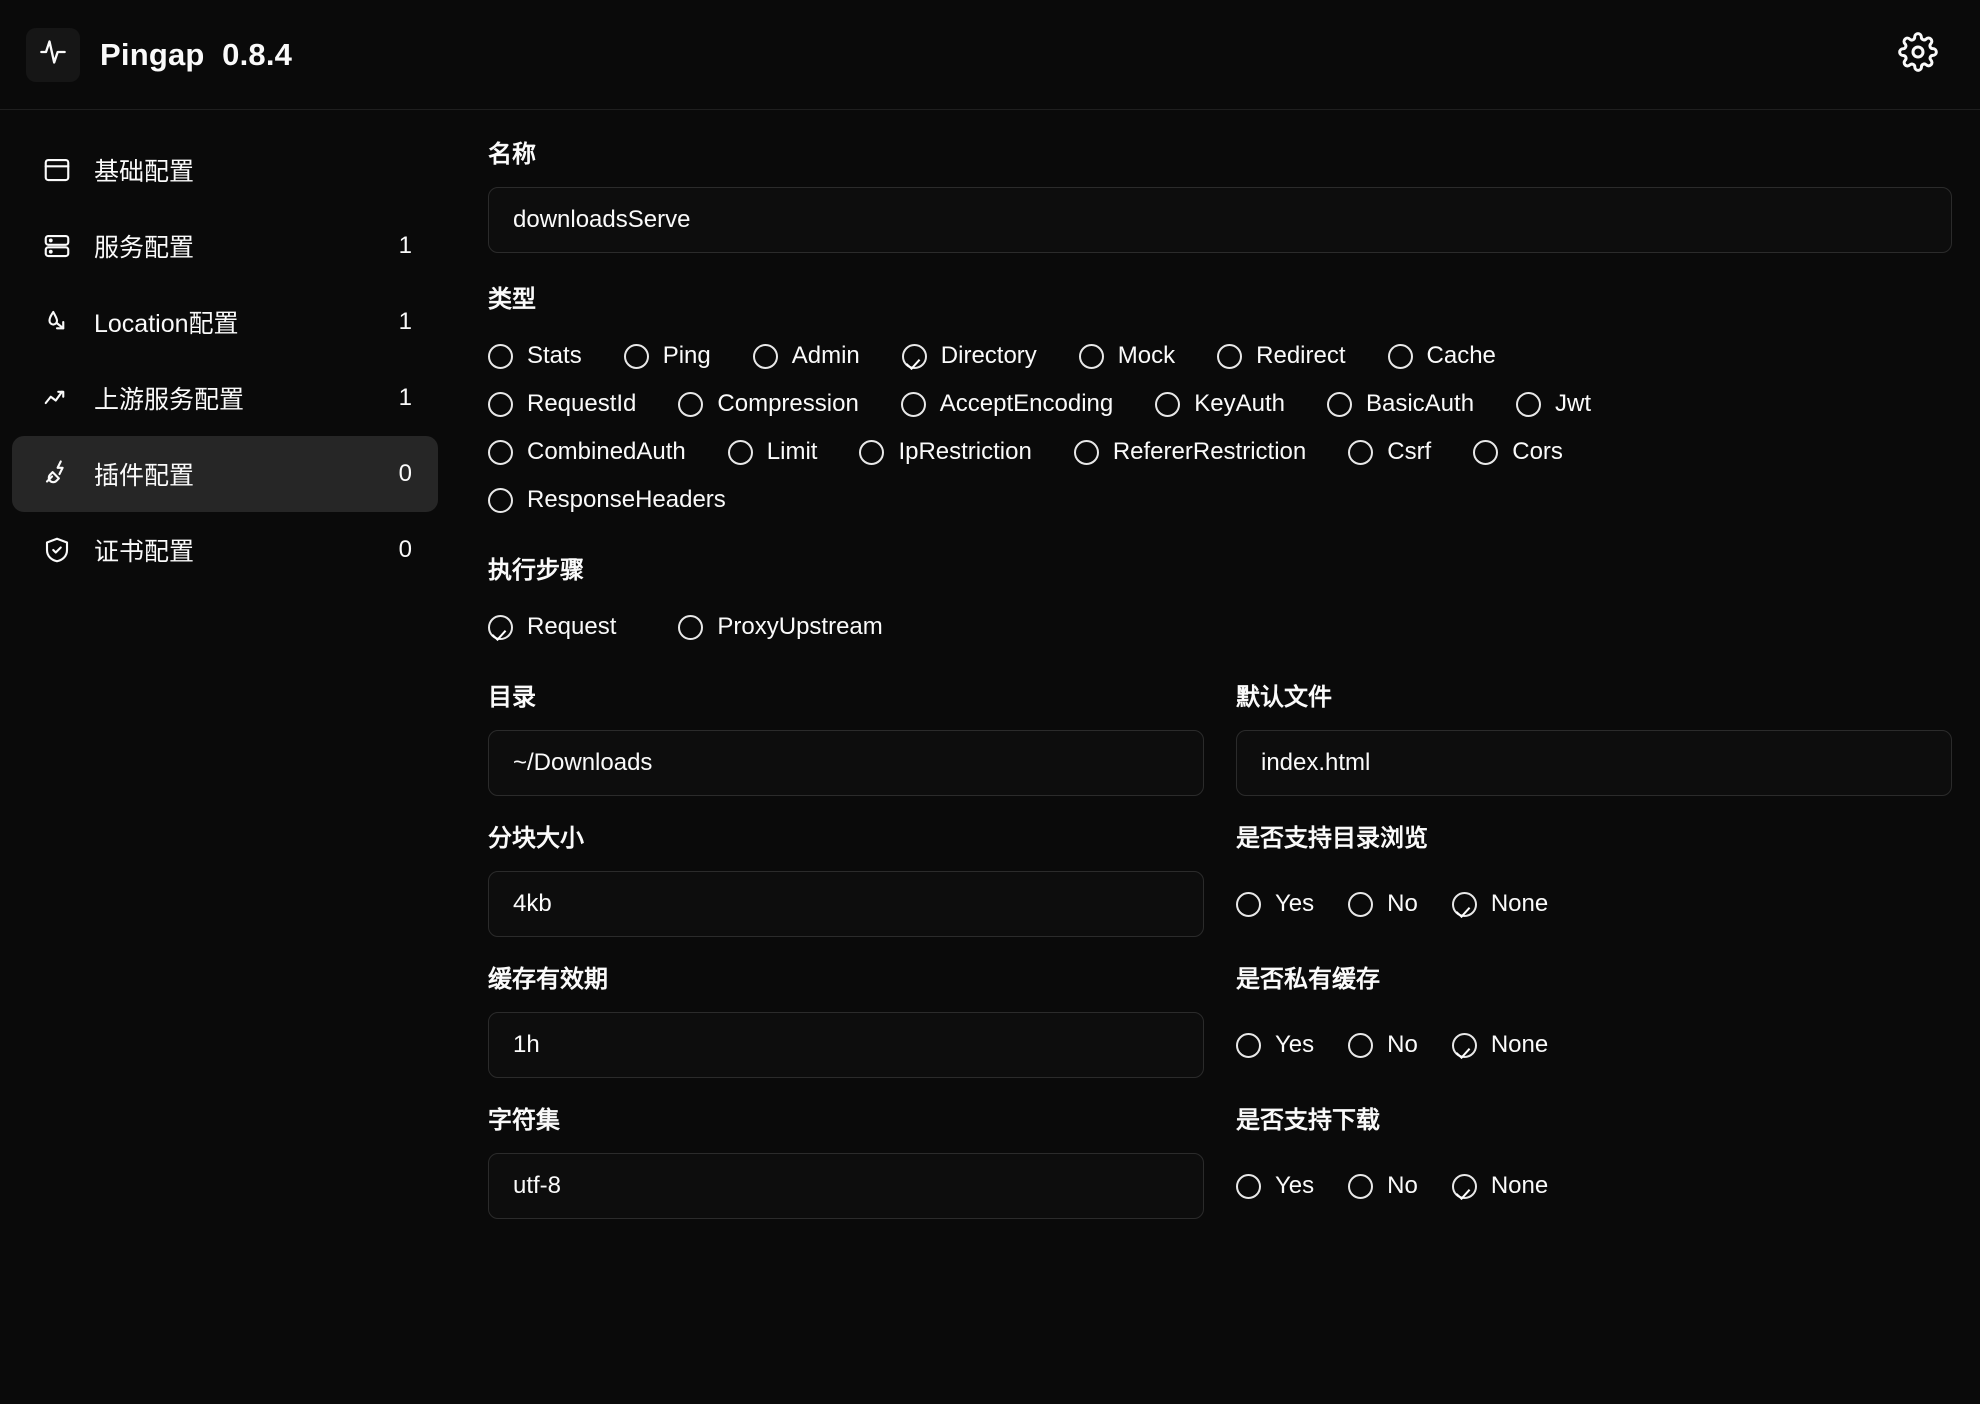  Describe the element at coordinates (686, 355) in the screenshot. I see `radio-label: Ping` at that location.